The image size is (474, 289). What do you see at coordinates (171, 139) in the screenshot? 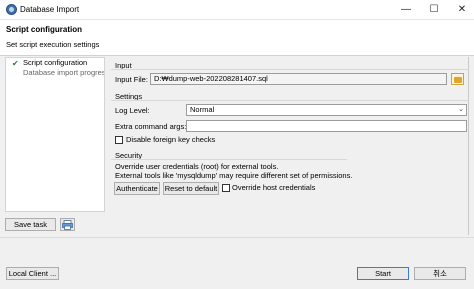
I see `disable-foreign-key-label: Disable foreign key checks` at bounding box center [171, 139].